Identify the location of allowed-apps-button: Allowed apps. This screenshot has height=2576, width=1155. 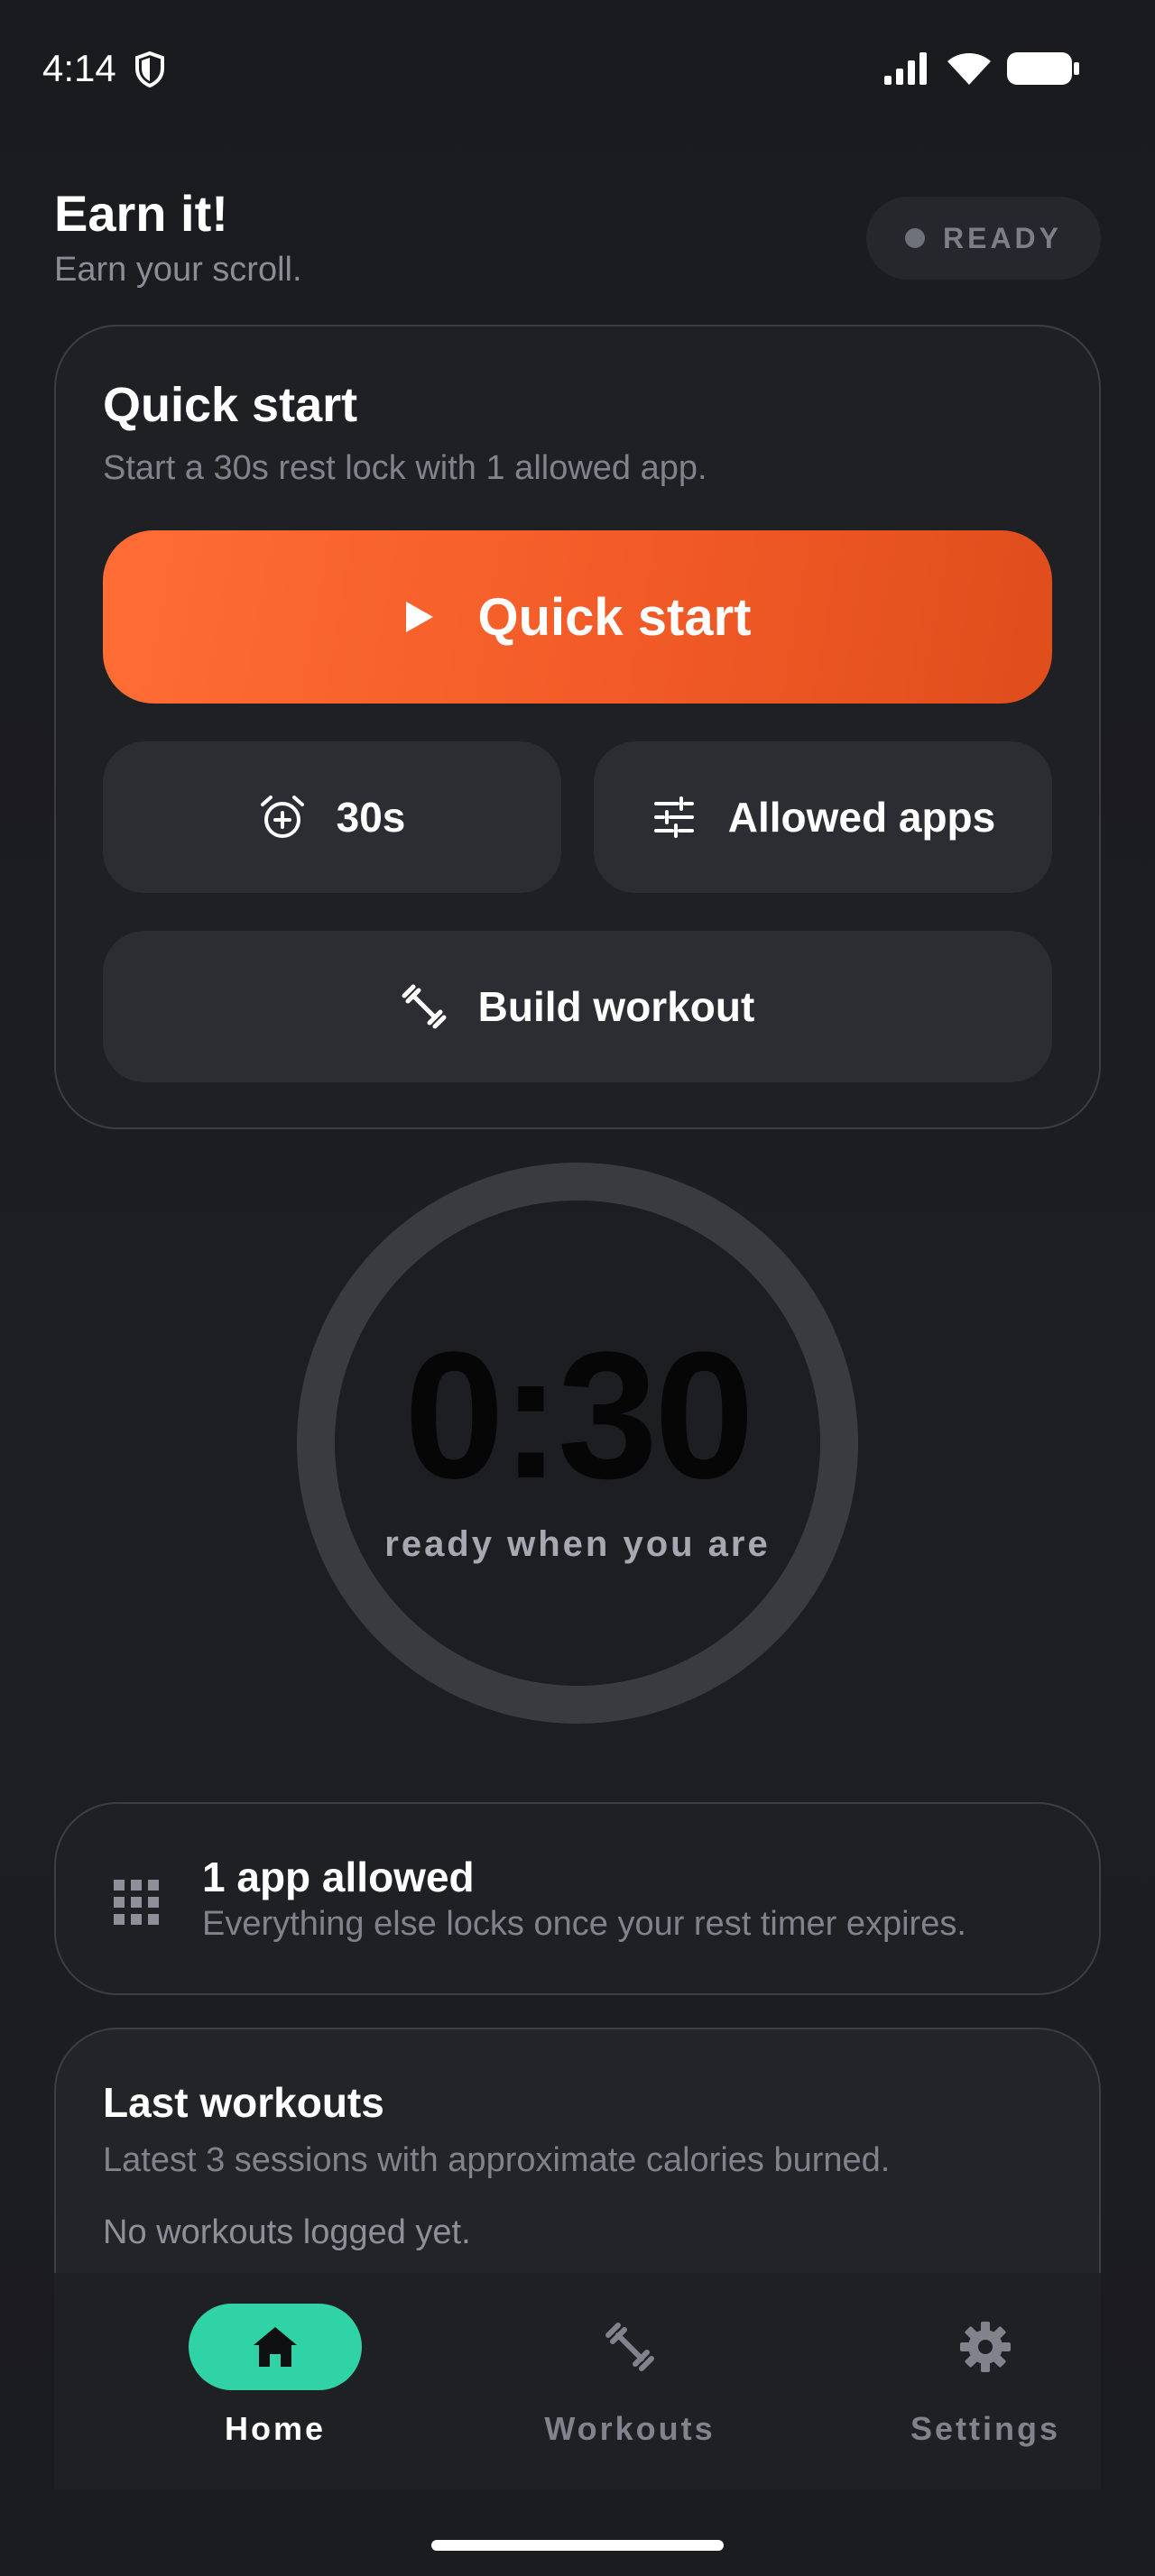
(823, 817).